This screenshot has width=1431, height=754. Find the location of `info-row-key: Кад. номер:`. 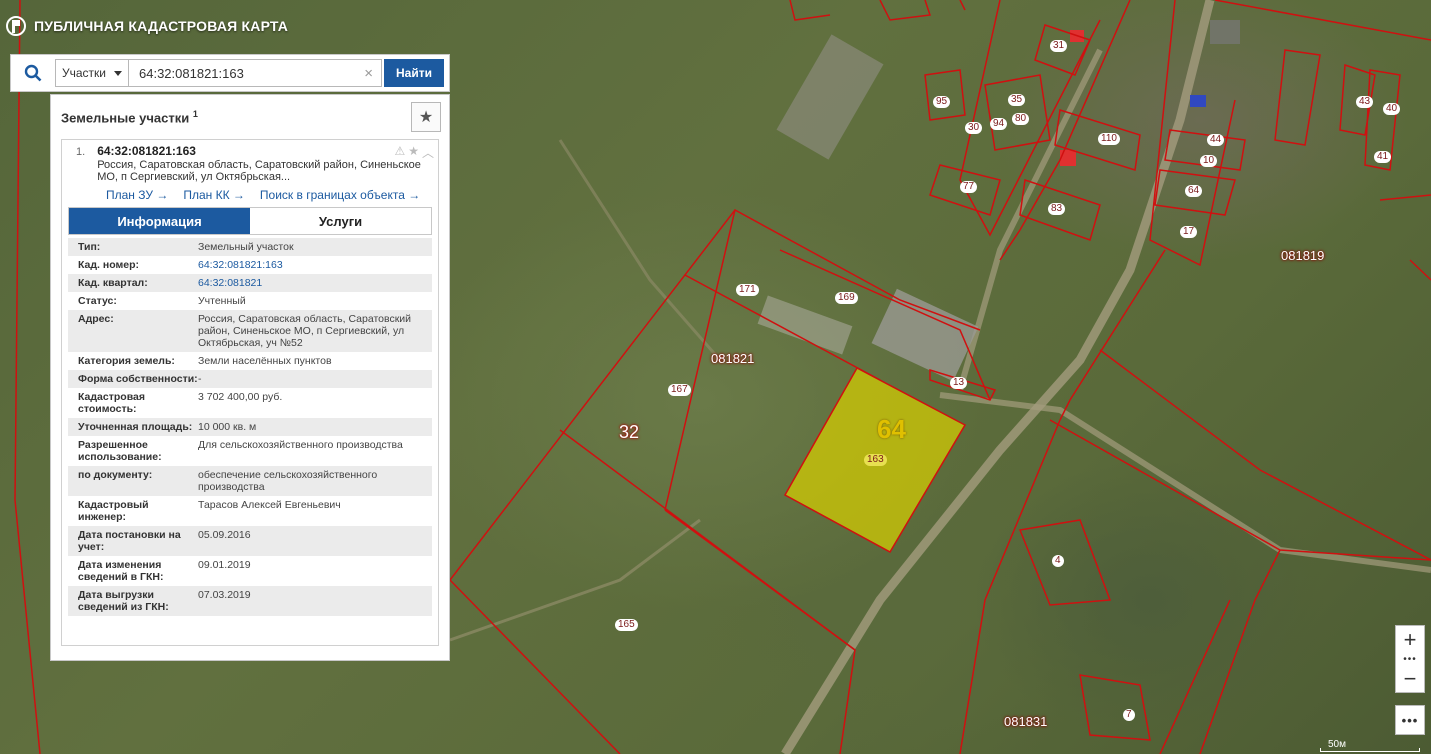

info-row-key: Кад. номер: is located at coordinates (109, 265).